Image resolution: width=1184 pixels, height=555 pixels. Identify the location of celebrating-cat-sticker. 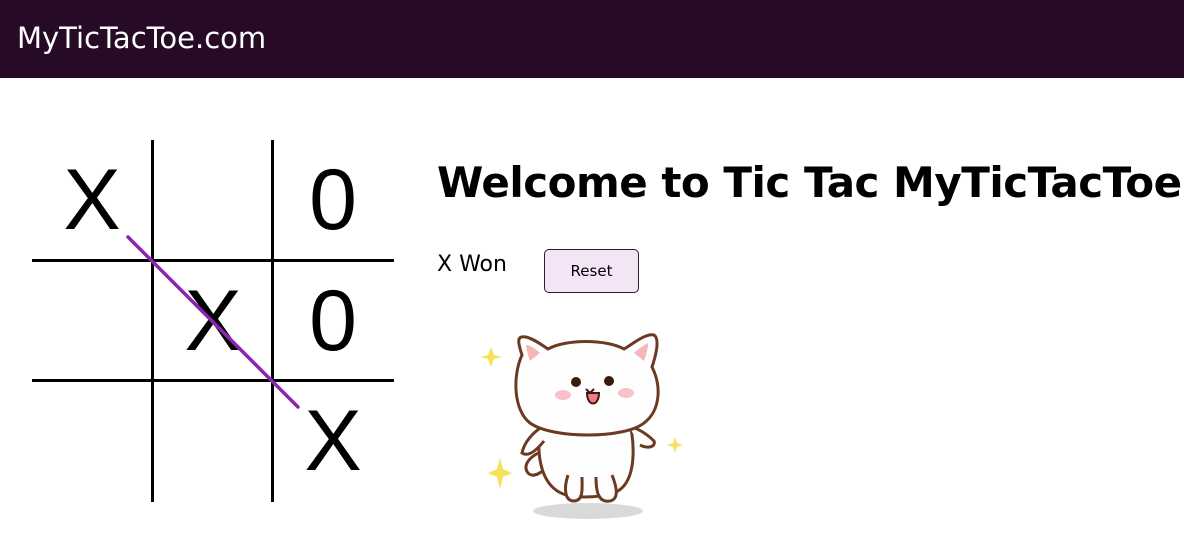
(581, 426).